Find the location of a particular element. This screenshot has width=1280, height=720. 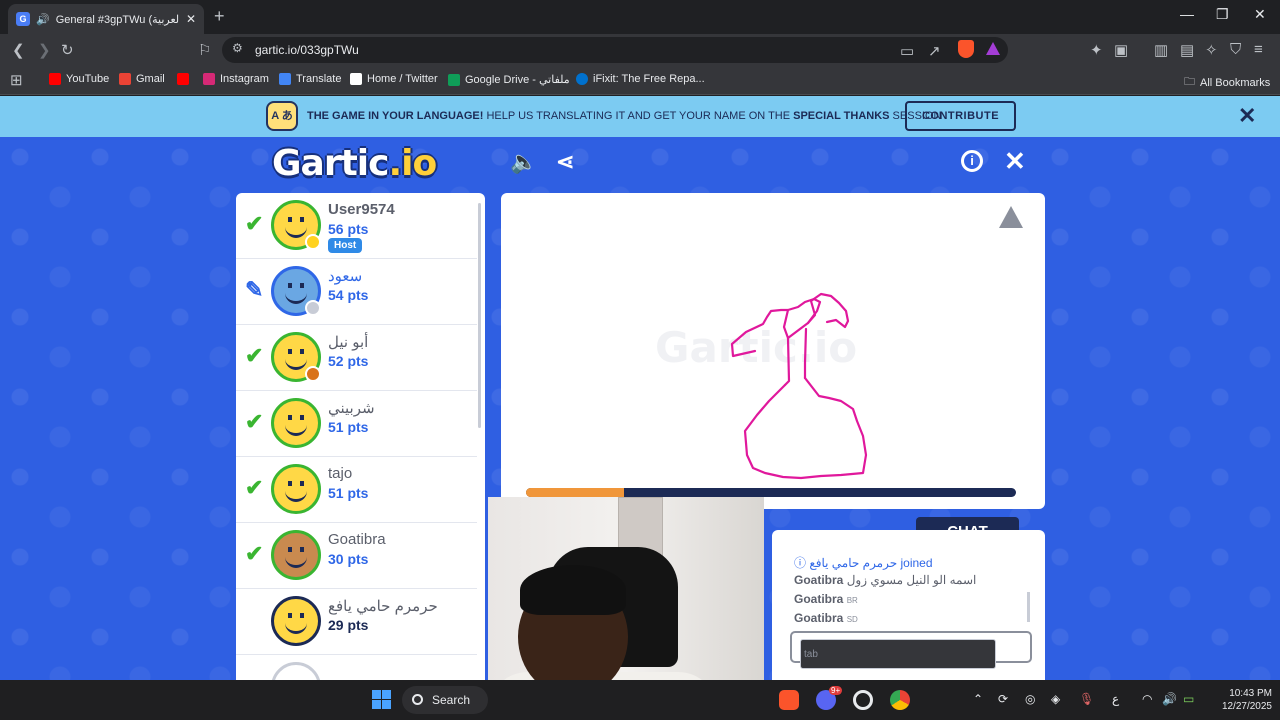

share-icon: ⋖ is located at coordinates (565, 162).